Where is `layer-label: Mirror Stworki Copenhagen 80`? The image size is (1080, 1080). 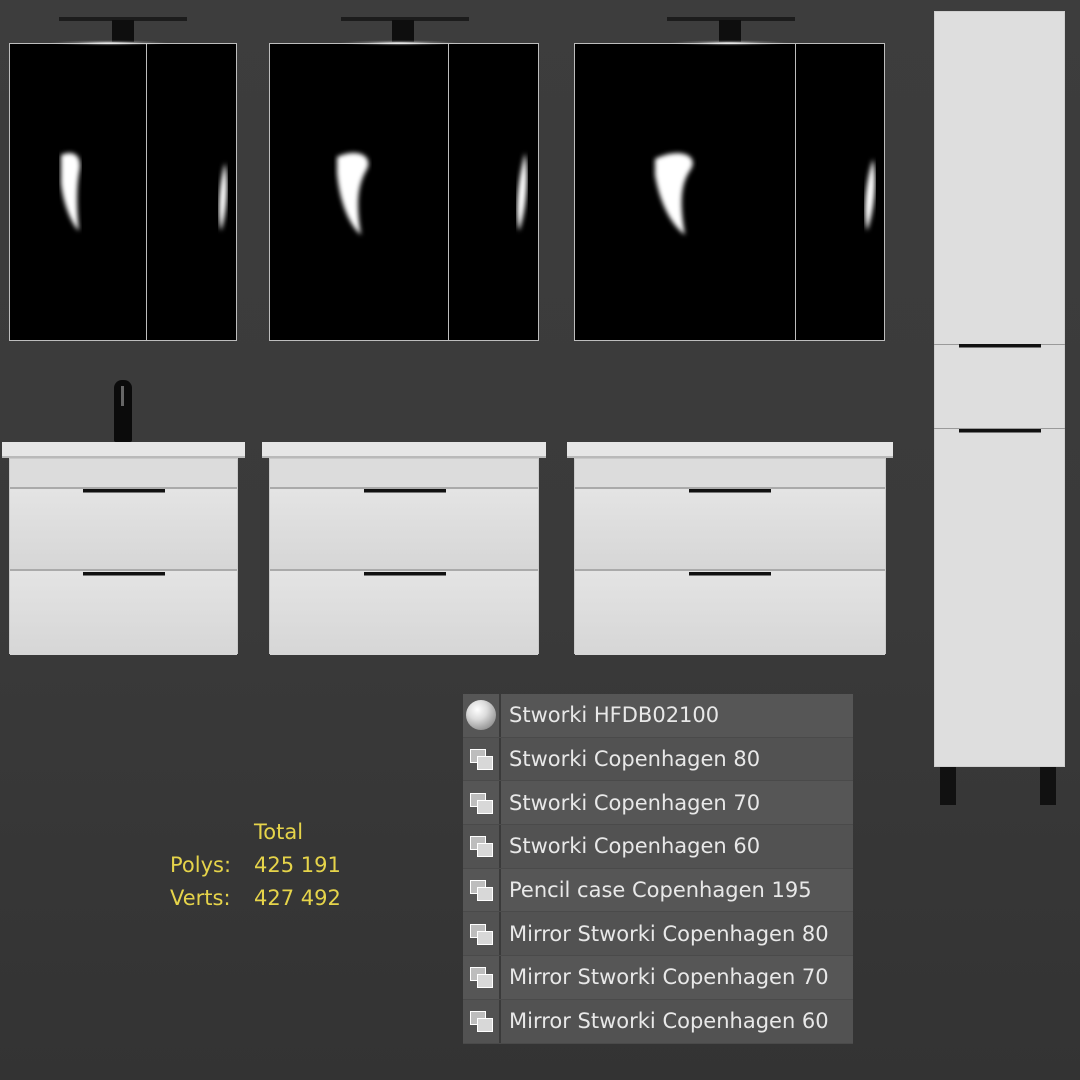
layer-label: Mirror Stworki Copenhagen 80 is located at coordinates (669, 933).